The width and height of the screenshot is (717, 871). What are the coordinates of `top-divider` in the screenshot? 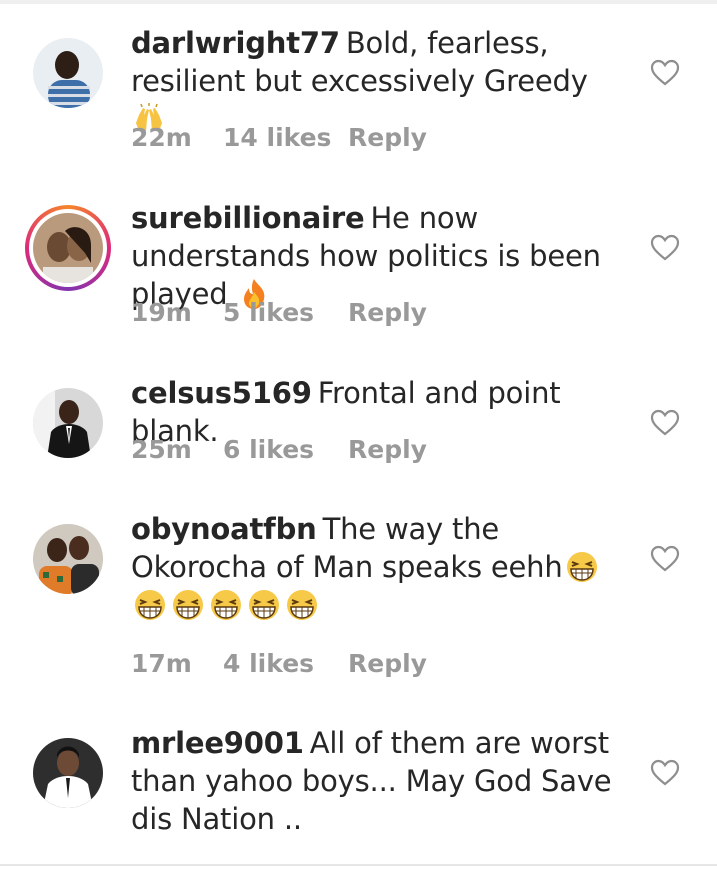 It's located at (358, 2).